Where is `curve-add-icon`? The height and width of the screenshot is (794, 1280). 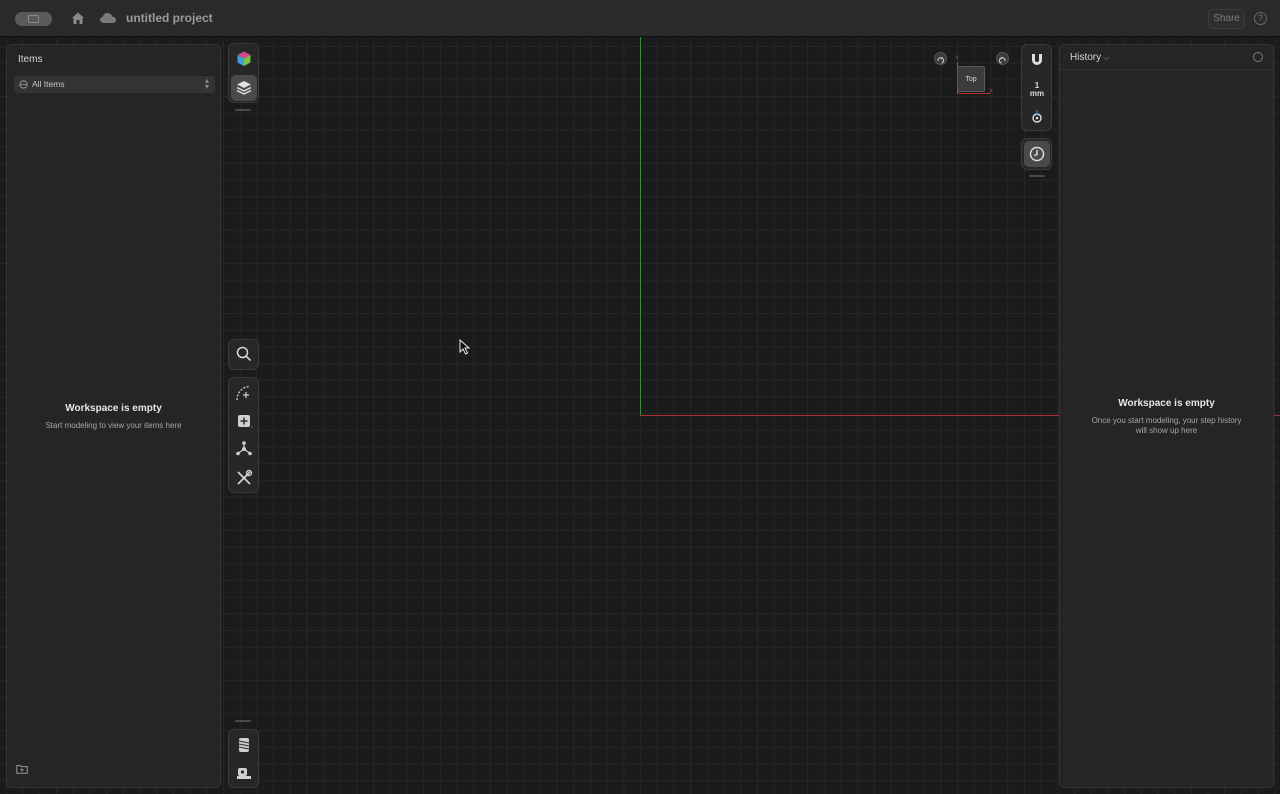 curve-add-icon is located at coordinates (243, 393).